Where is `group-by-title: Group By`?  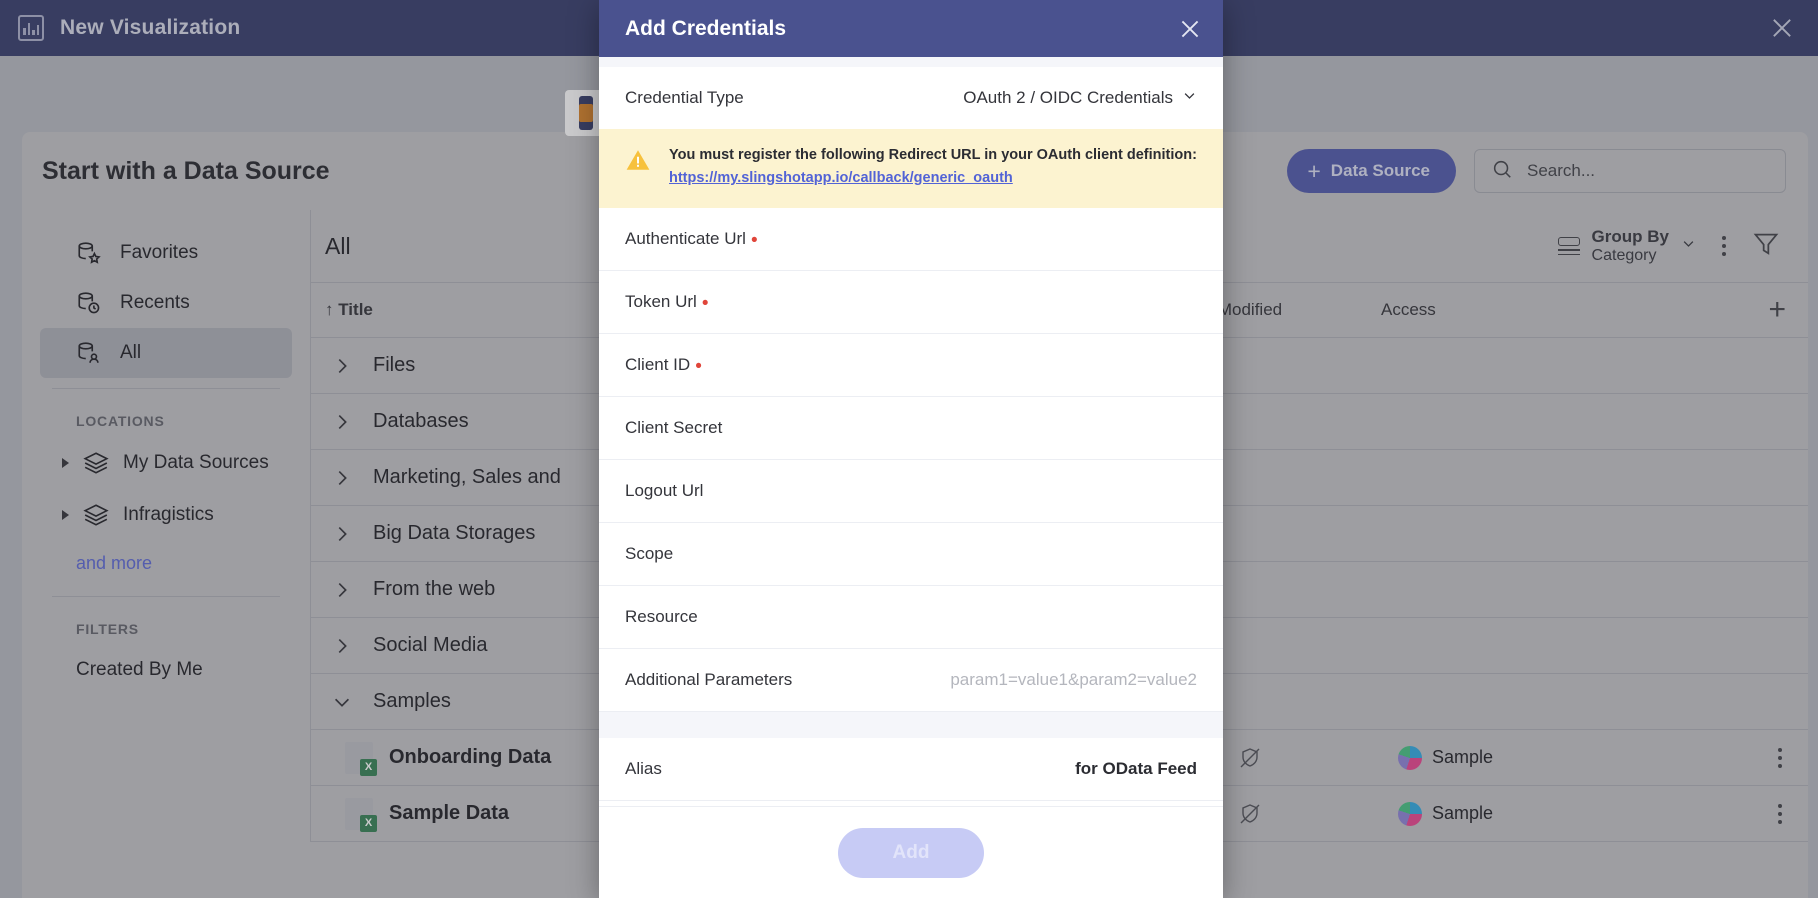 group-by-title: Group By is located at coordinates (1630, 236).